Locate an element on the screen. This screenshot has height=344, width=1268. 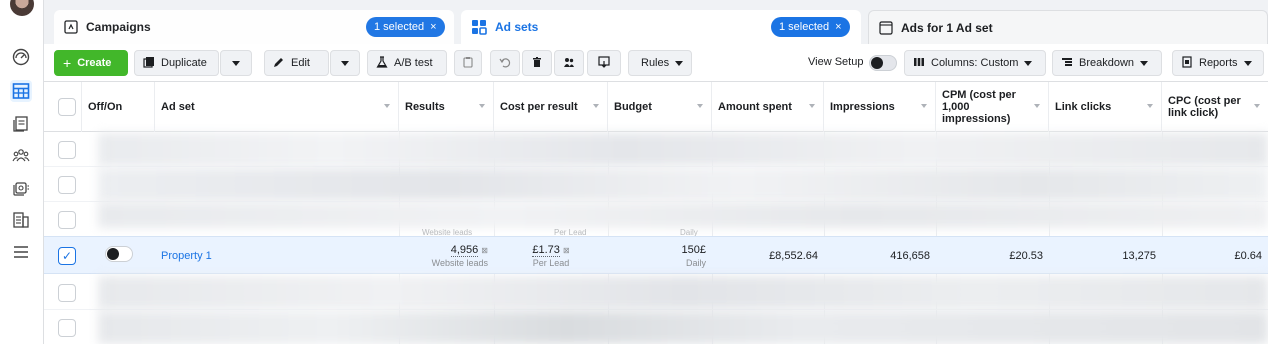
campaigns-selected-pill: 1 selected × is located at coordinates (405, 27).